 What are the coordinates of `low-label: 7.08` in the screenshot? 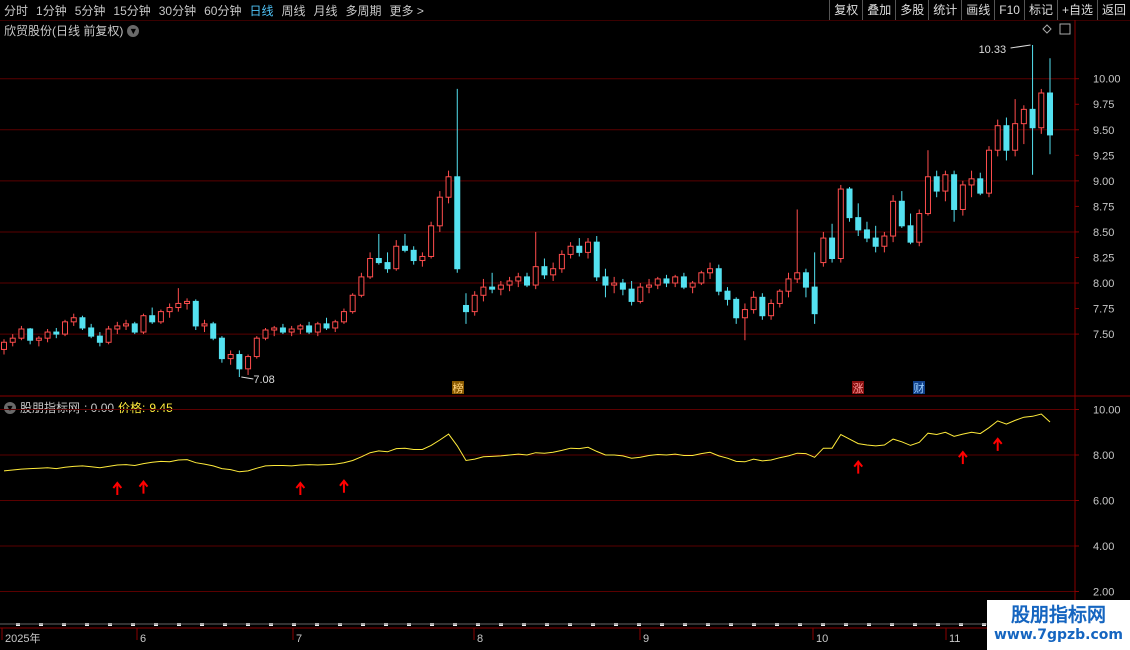 It's located at (263, 380).